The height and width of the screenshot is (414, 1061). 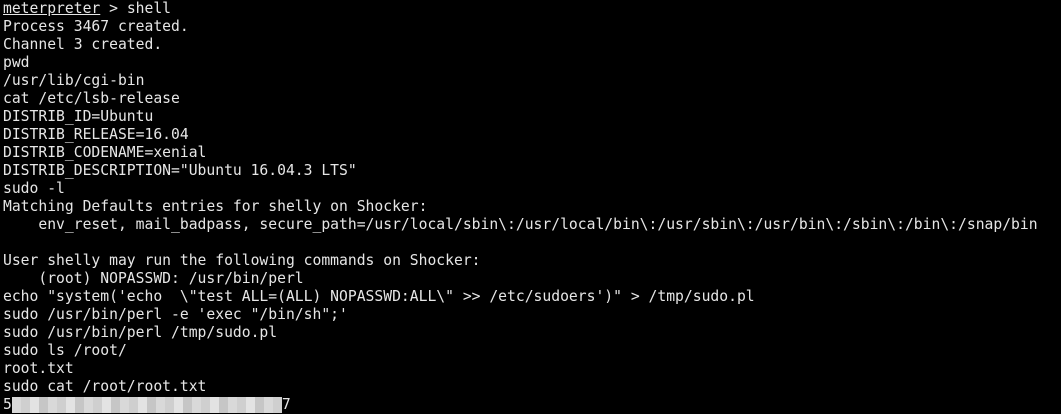 I want to click on output-line: DISTRIB_RELEASE=16.04, so click(x=96, y=134).